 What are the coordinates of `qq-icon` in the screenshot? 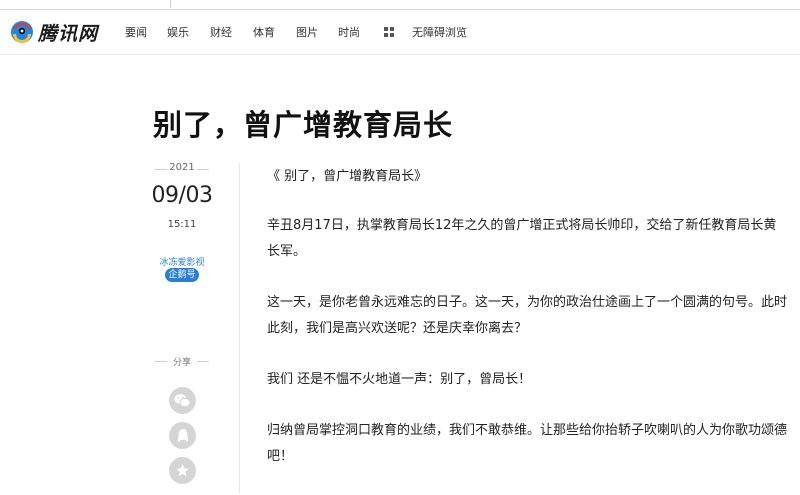 It's located at (182, 435).